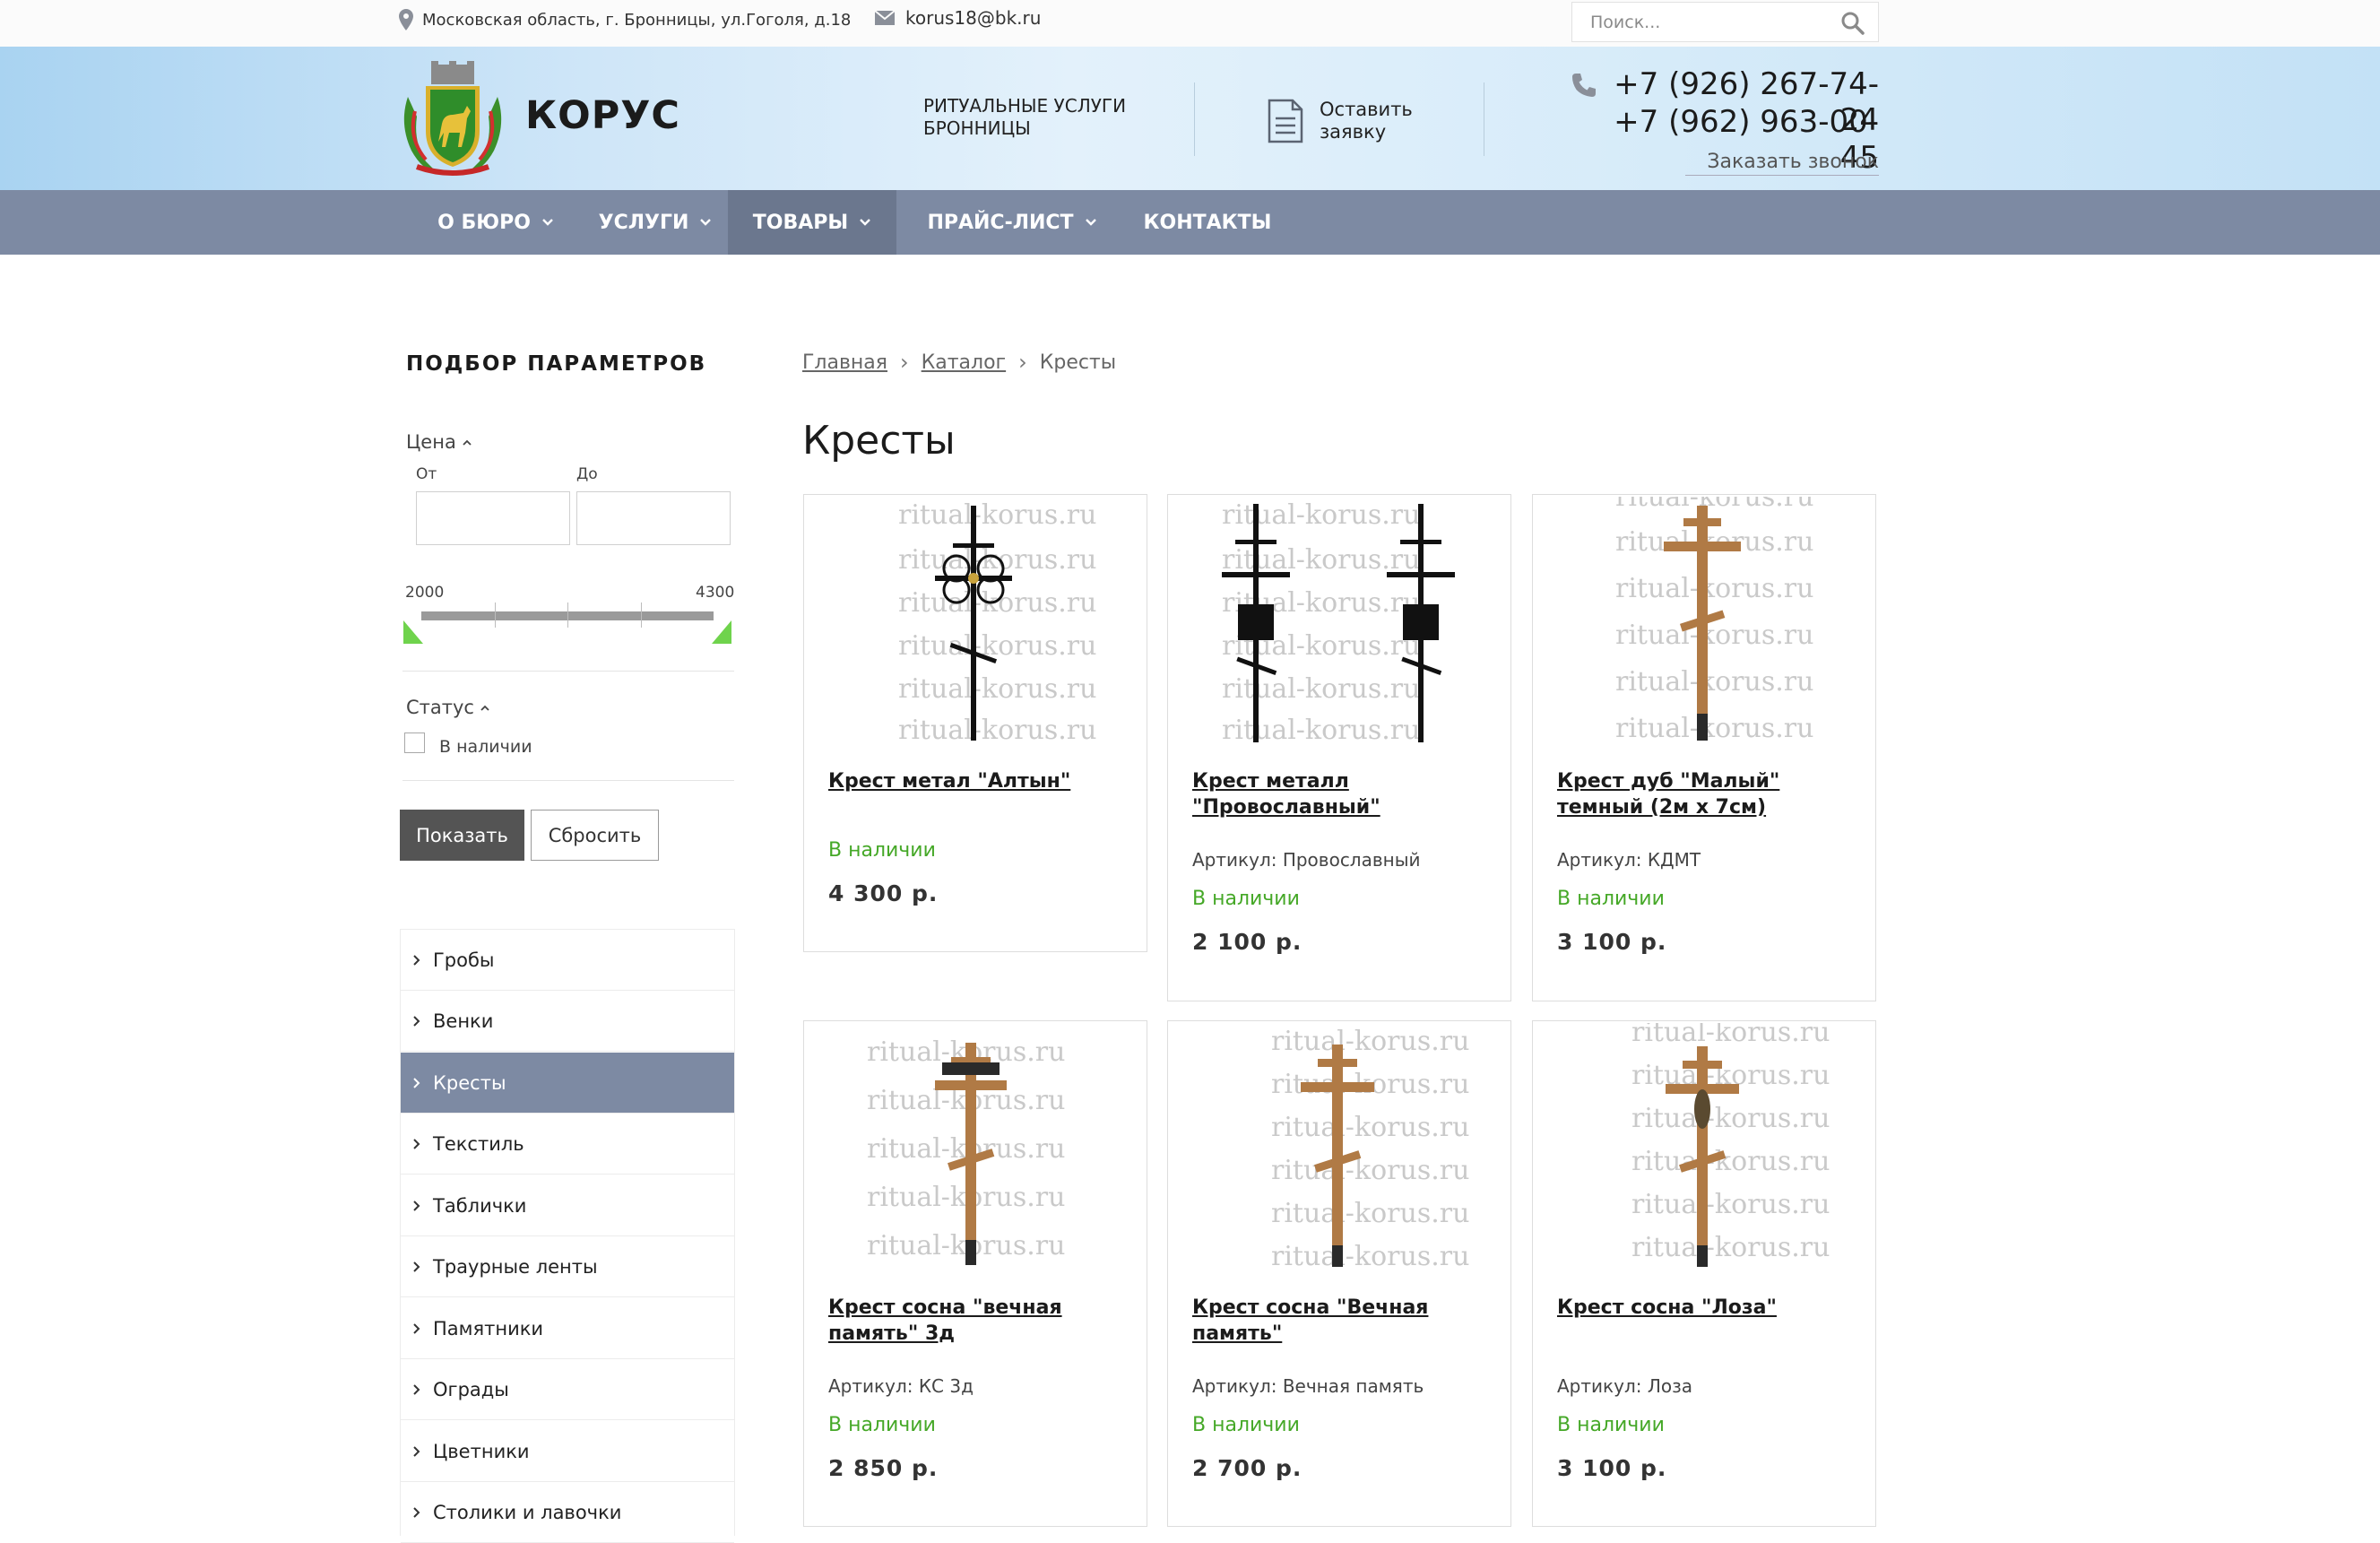  What do you see at coordinates (431, 442) in the screenshot?
I see `price-label: Цена` at bounding box center [431, 442].